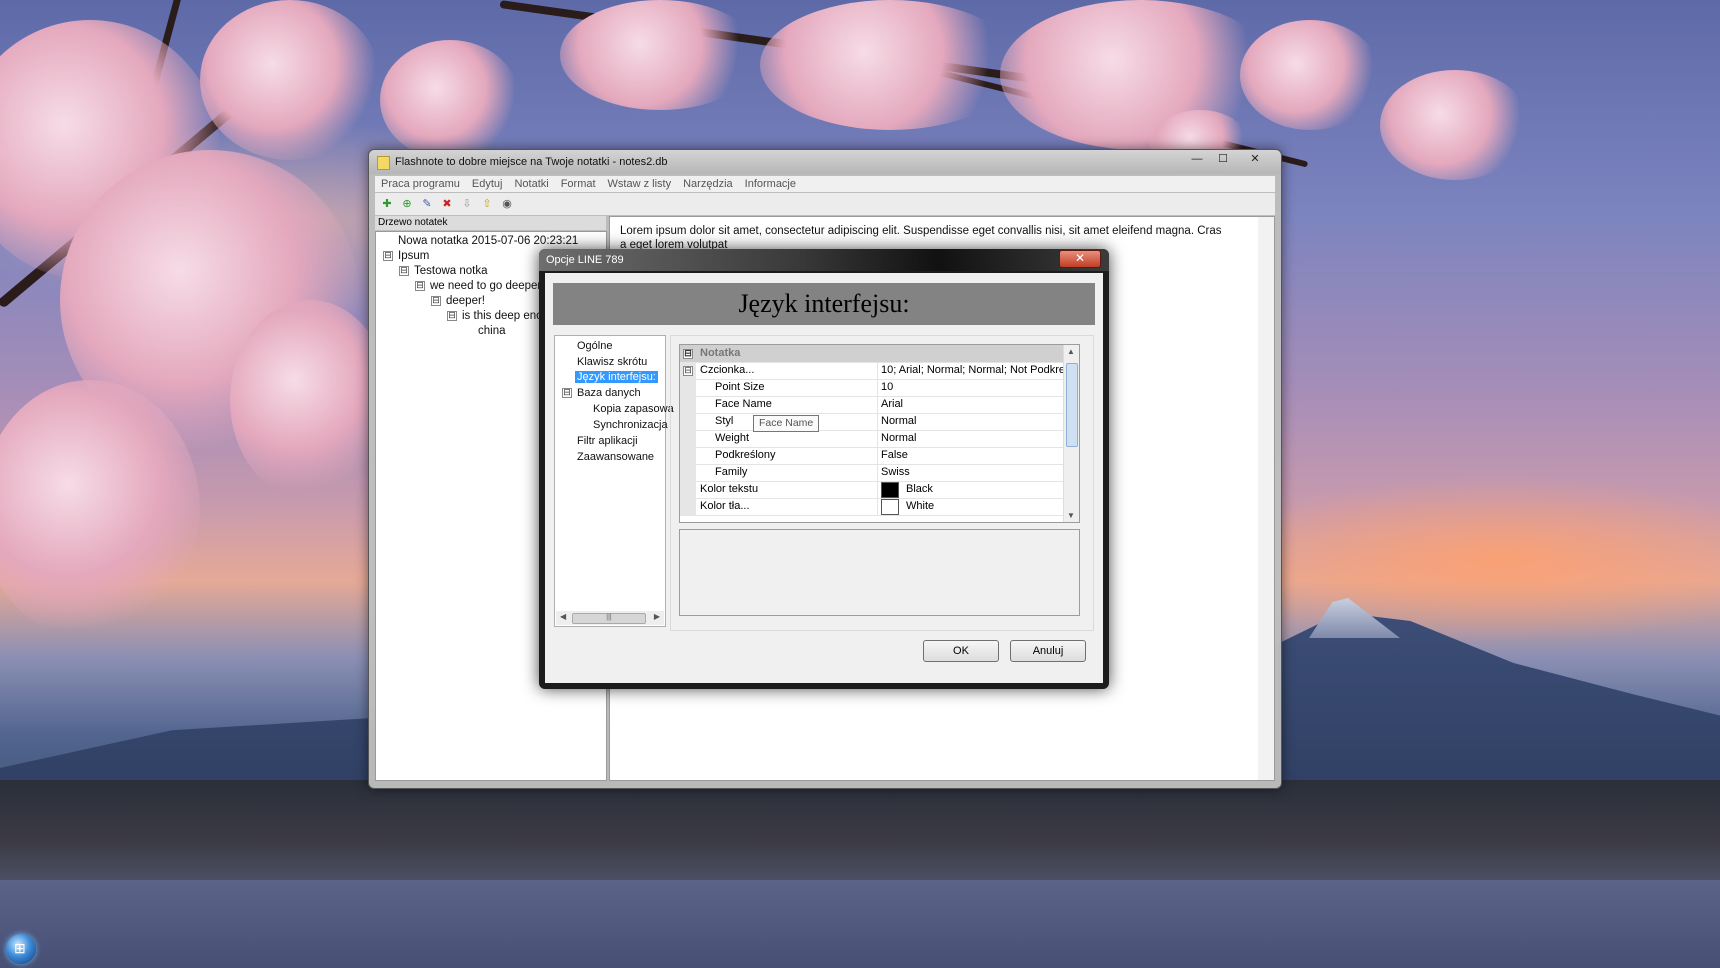 Image resolution: width=1720 pixels, height=968 pixels. Describe the element at coordinates (383, 163) in the screenshot. I see `app-note-icon` at that location.